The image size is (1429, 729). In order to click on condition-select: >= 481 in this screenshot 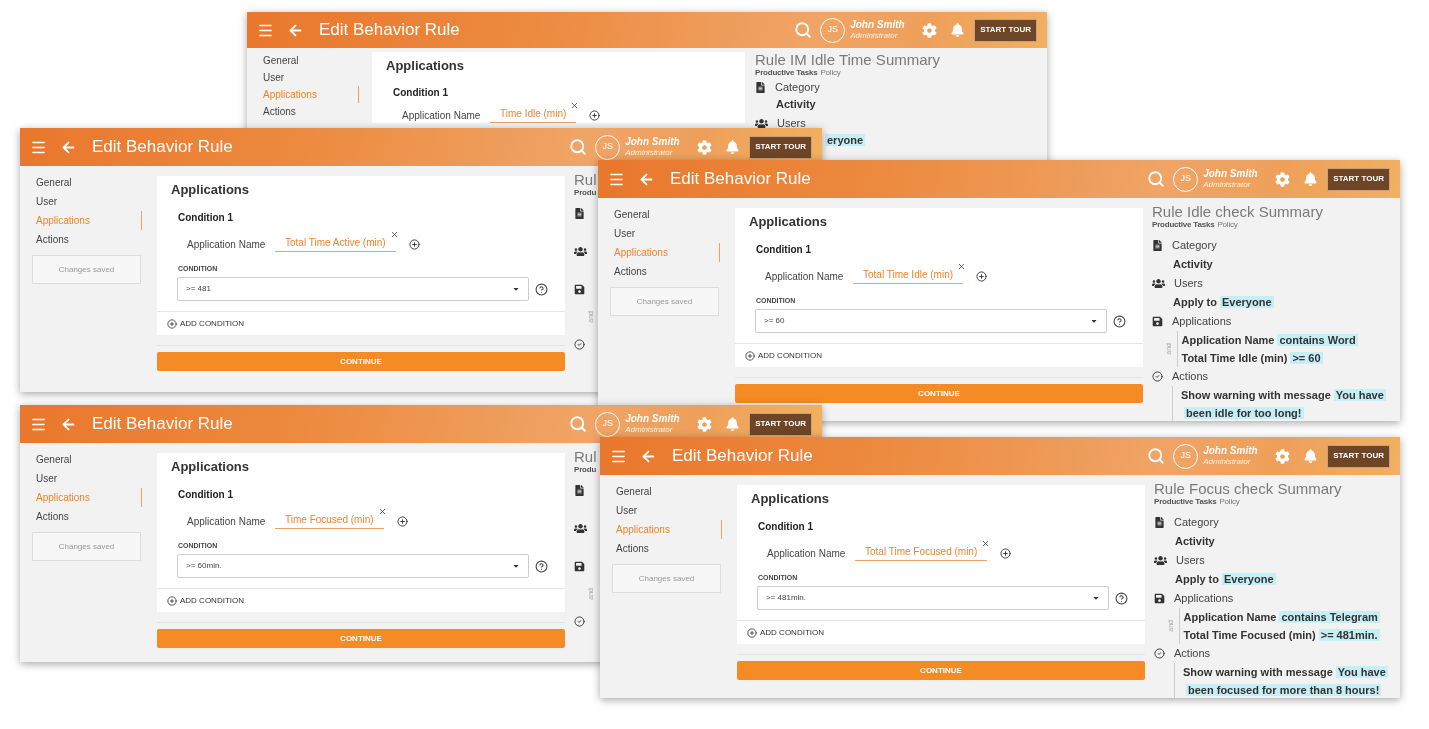, I will do `click(353, 289)`.